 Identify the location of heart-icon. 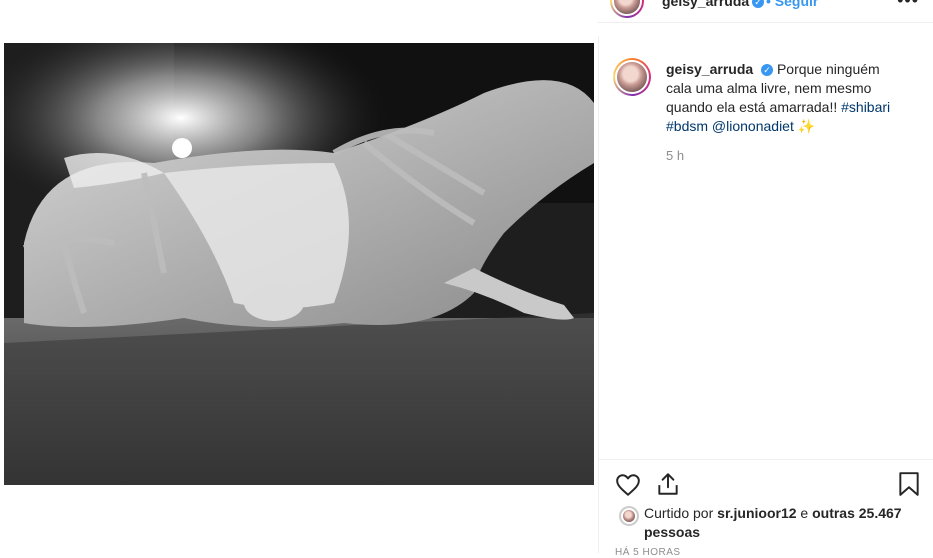
(628, 485).